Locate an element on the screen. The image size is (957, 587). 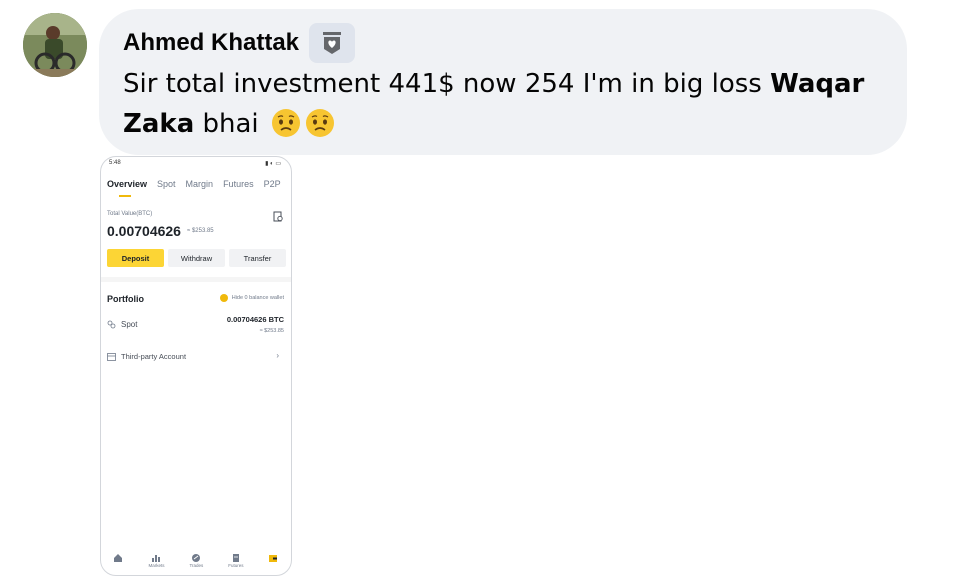
spot-label: Spot is located at coordinates (129, 324).